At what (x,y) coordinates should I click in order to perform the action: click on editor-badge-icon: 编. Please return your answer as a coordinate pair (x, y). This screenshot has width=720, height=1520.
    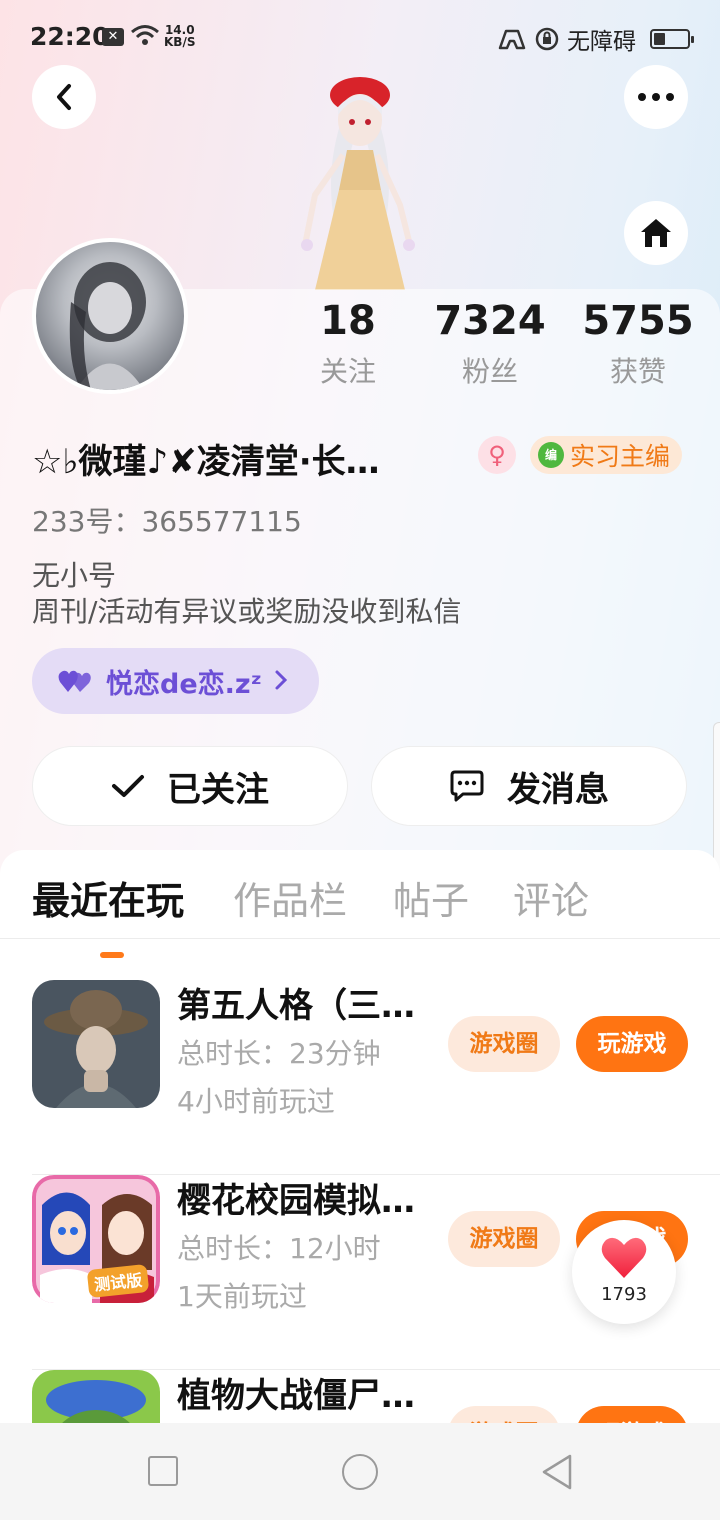
    Looking at the image, I should click on (551, 455).